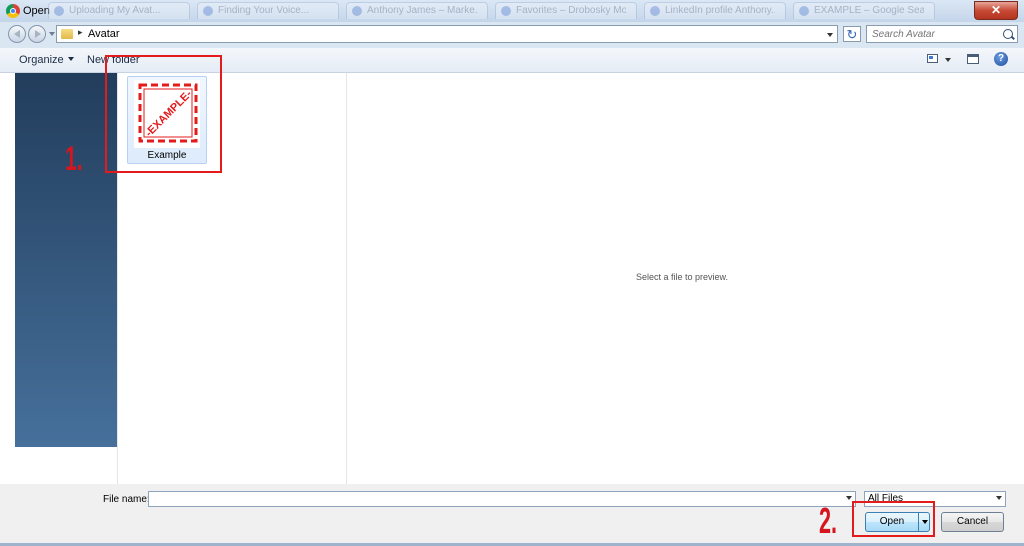  What do you see at coordinates (1001, 59) in the screenshot?
I see `help-icon: ?` at bounding box center [1001, 59].